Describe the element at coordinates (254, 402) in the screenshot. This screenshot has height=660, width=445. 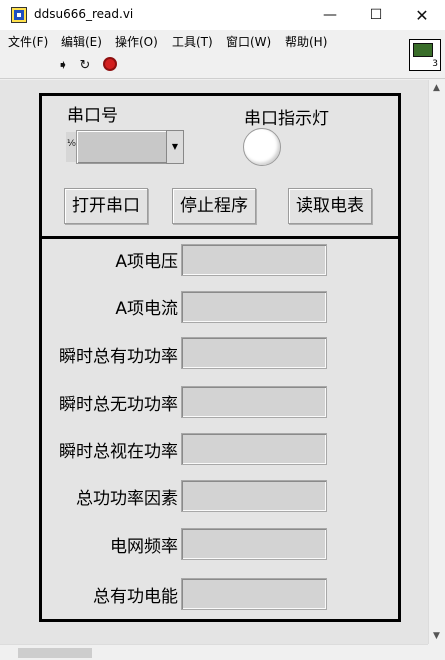
I see `reactive-power-display` at that location.